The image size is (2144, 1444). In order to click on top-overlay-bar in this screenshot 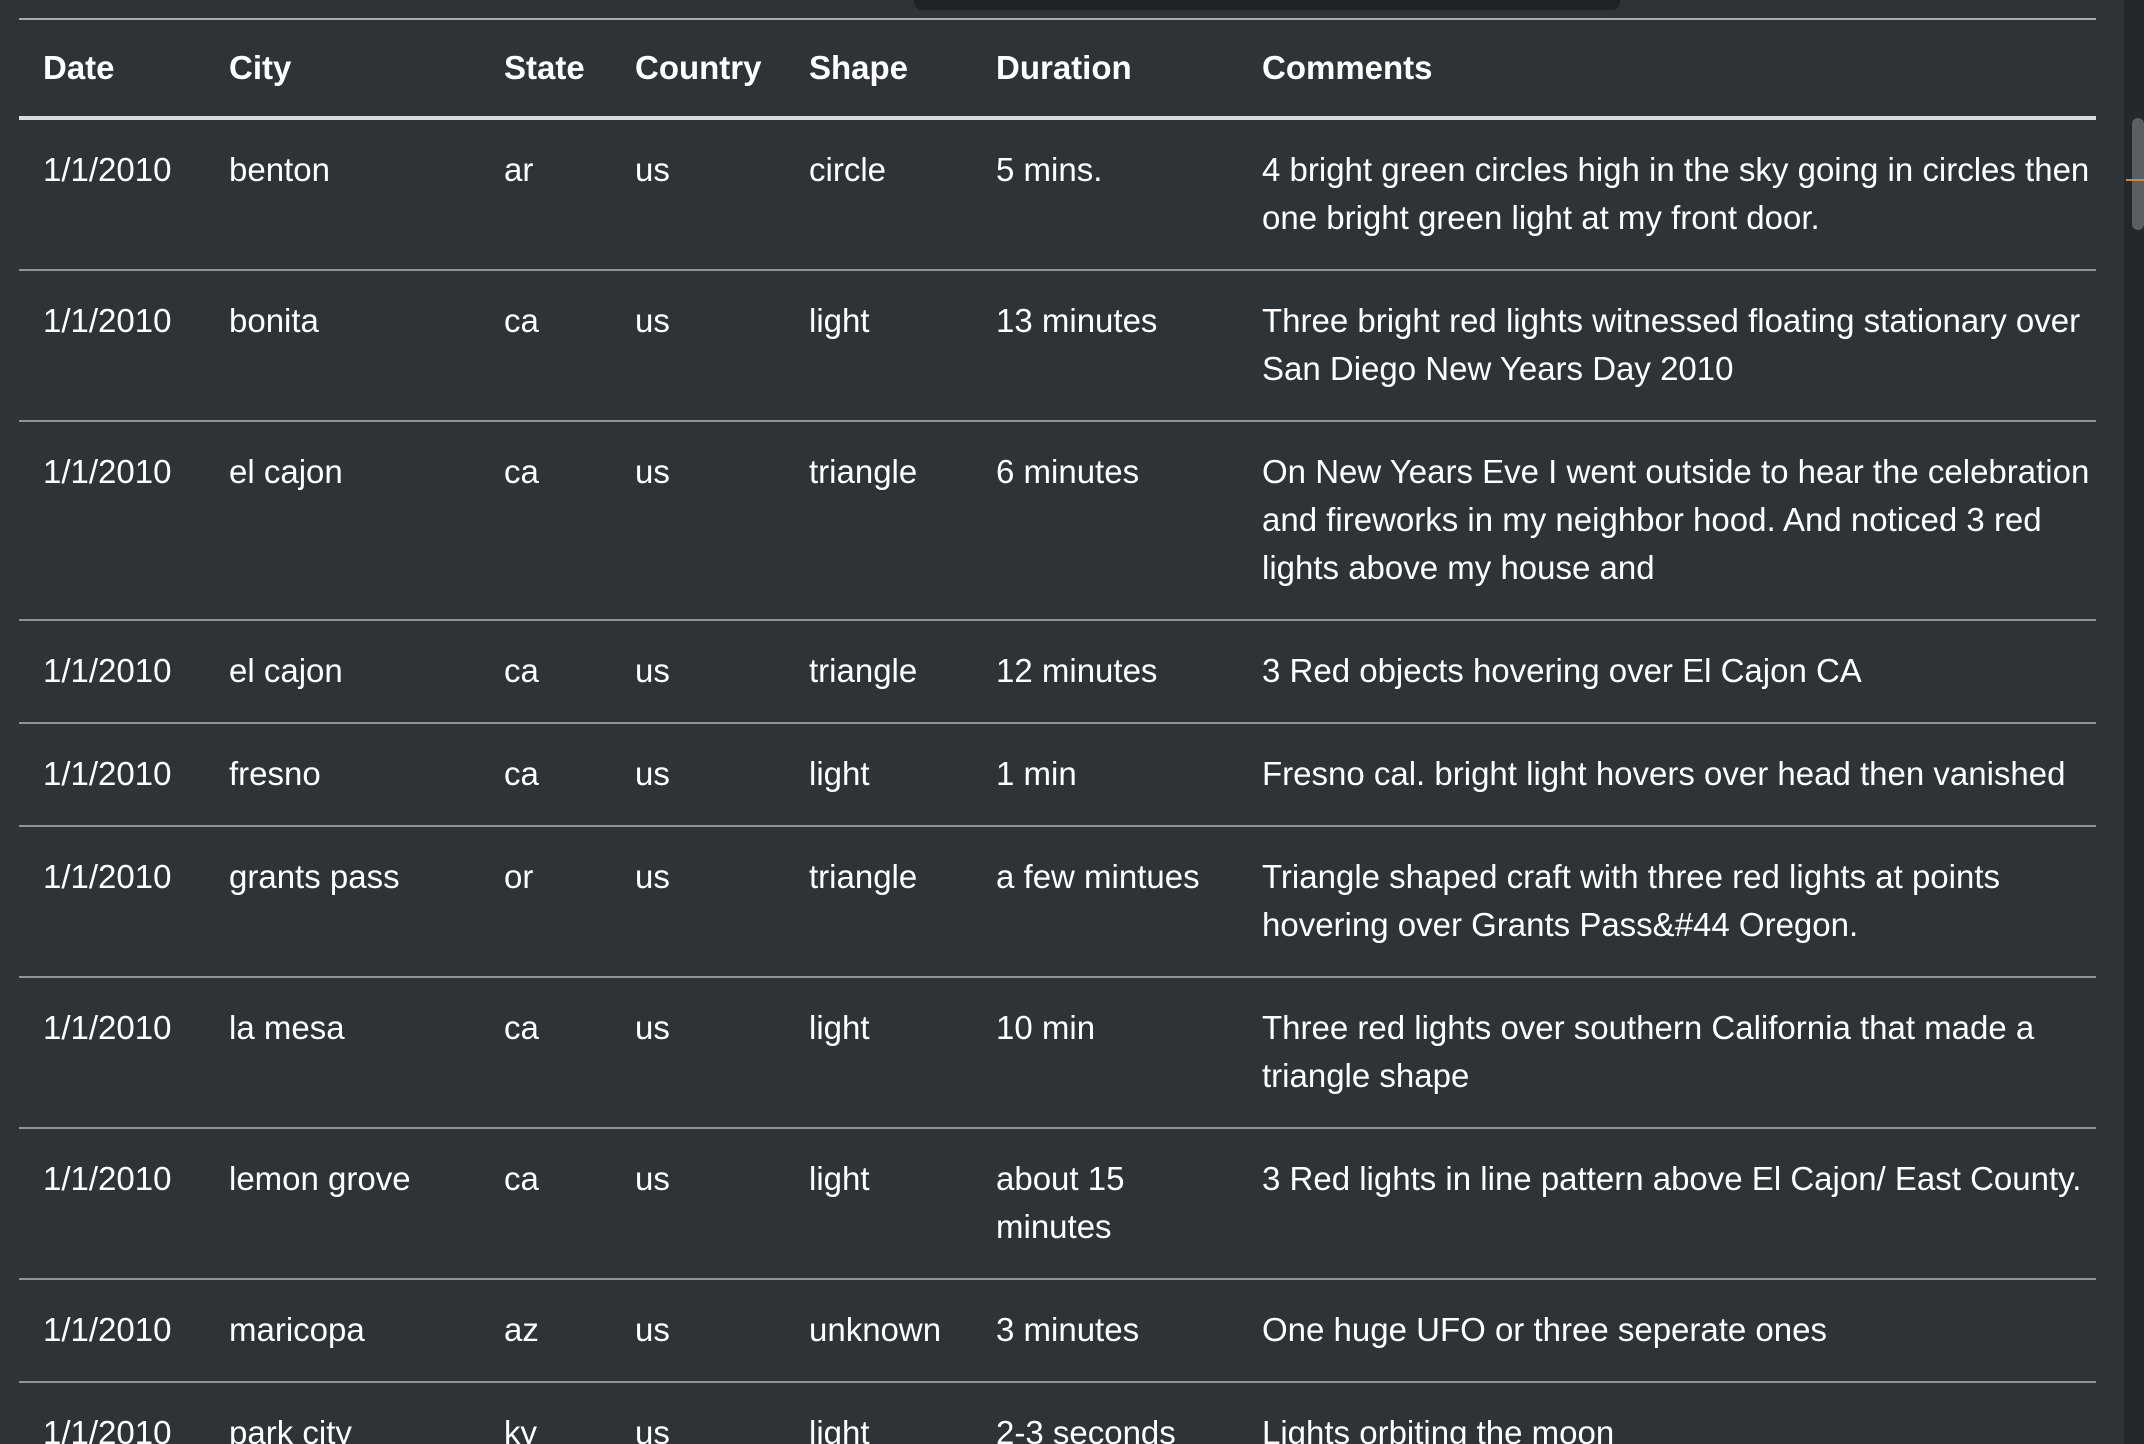, I will do `click(1267, 5)`.